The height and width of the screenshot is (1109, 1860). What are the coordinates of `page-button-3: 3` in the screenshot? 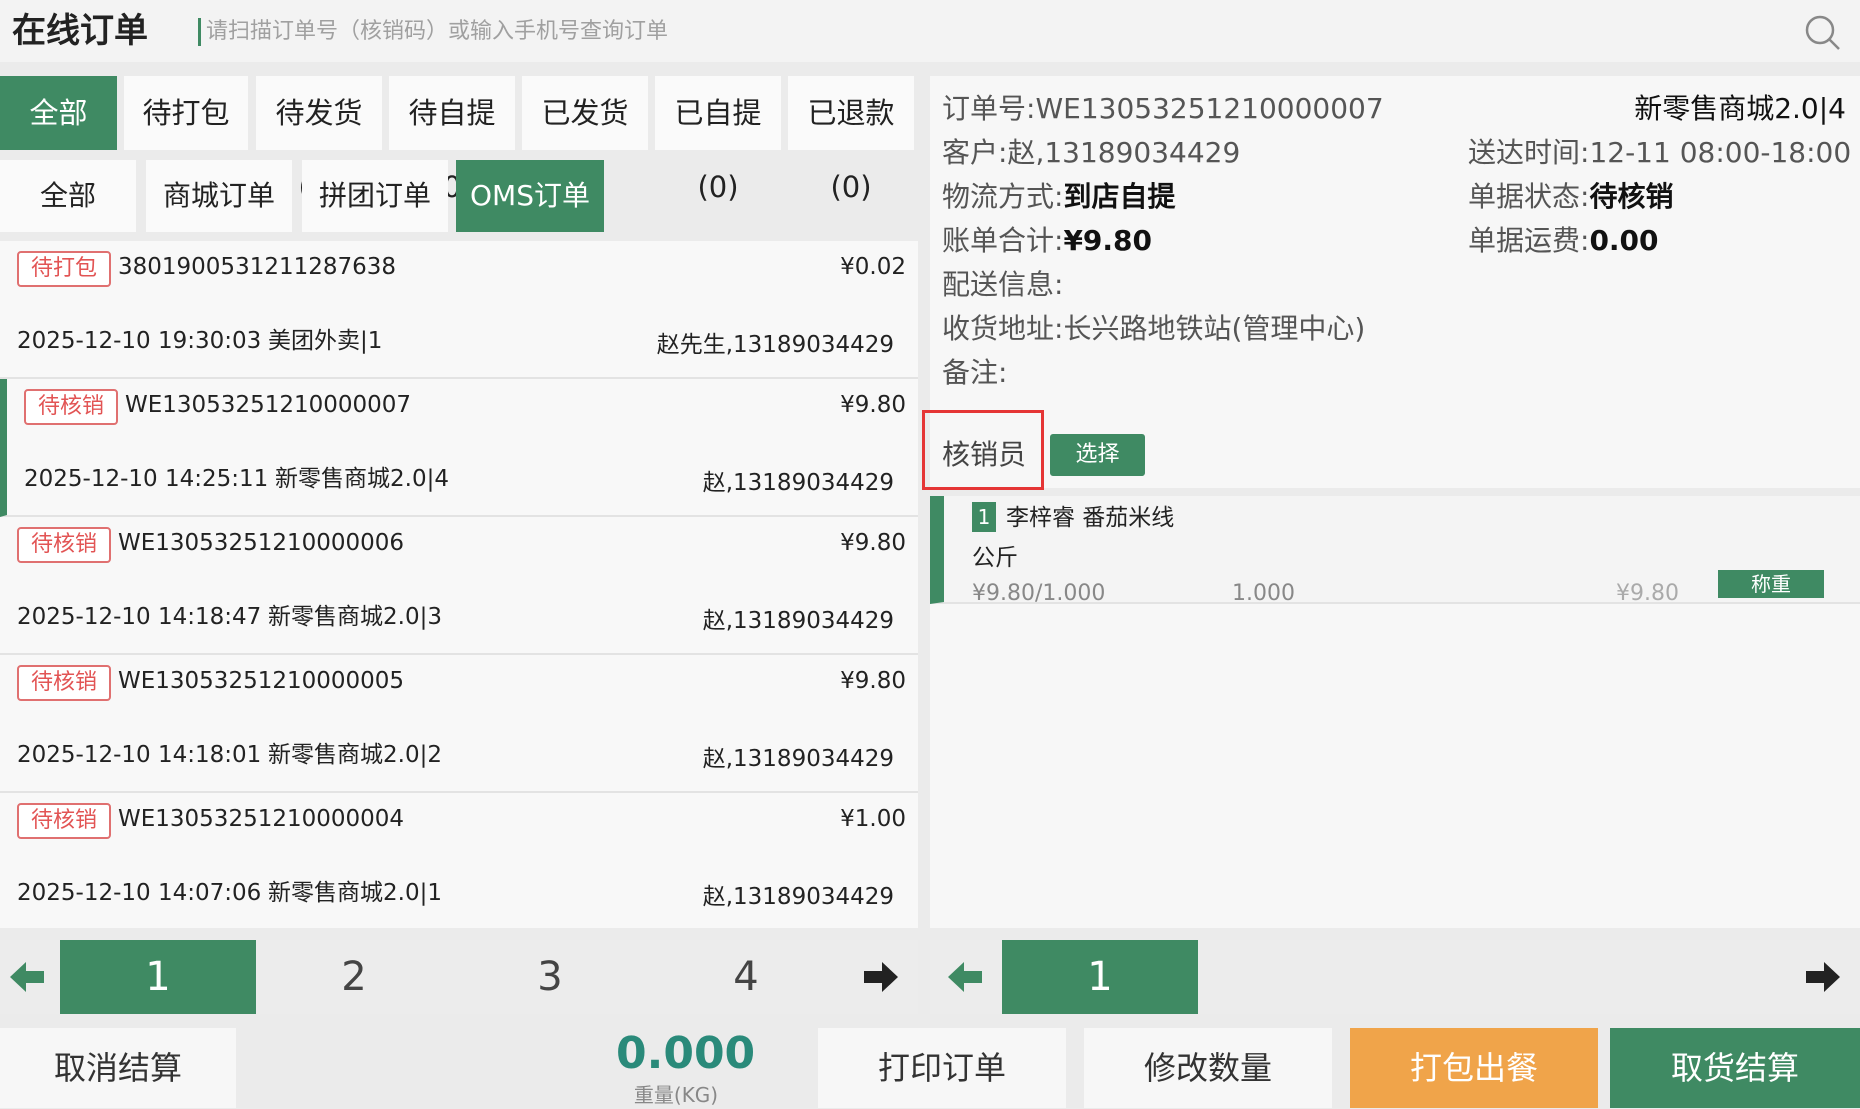 It's located at (550, 977).